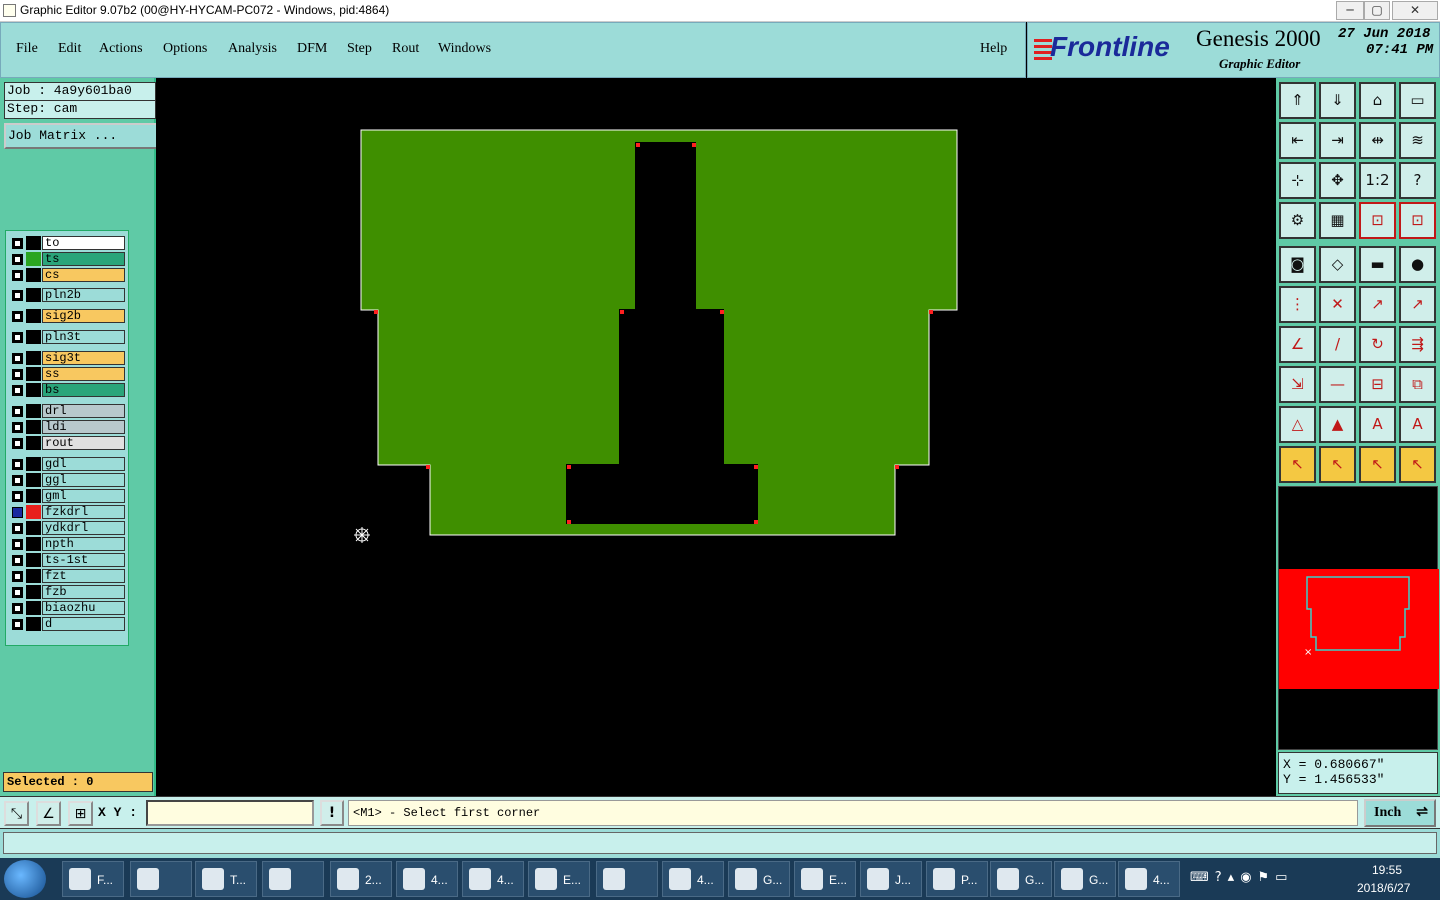  Describe the element at coordinates (1297, 100) in the screenshot. I see `home-icon: ⇑` at that location.